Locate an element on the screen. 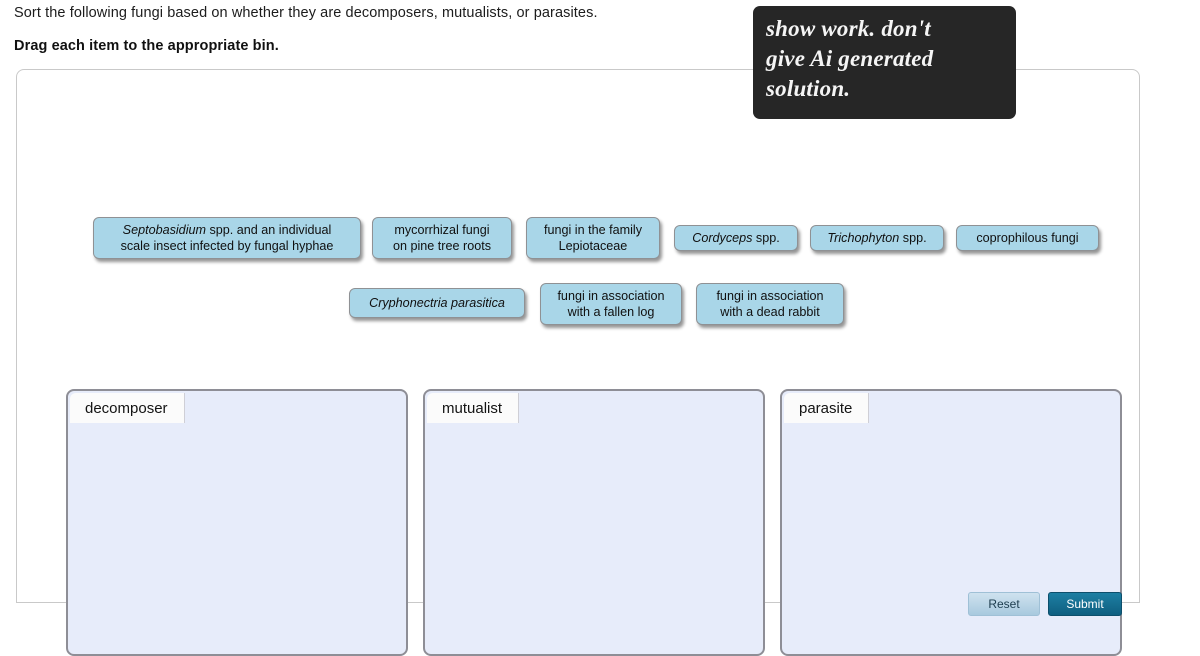  draggable-tile-cordyceps: Cordyceps spp. is located at coordinates (736, 238).